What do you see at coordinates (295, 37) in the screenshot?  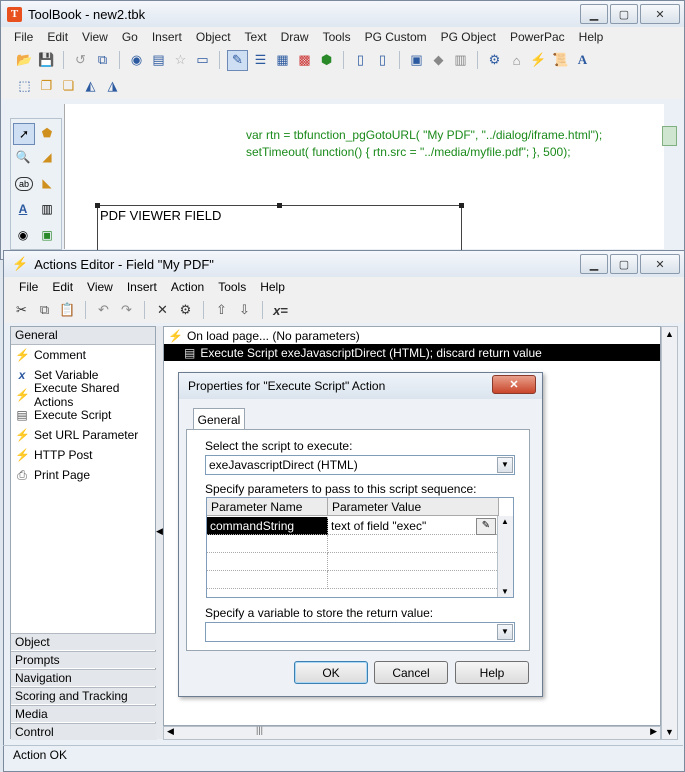 I see `menu-draw: Draw` at bounding box center [295, 37].